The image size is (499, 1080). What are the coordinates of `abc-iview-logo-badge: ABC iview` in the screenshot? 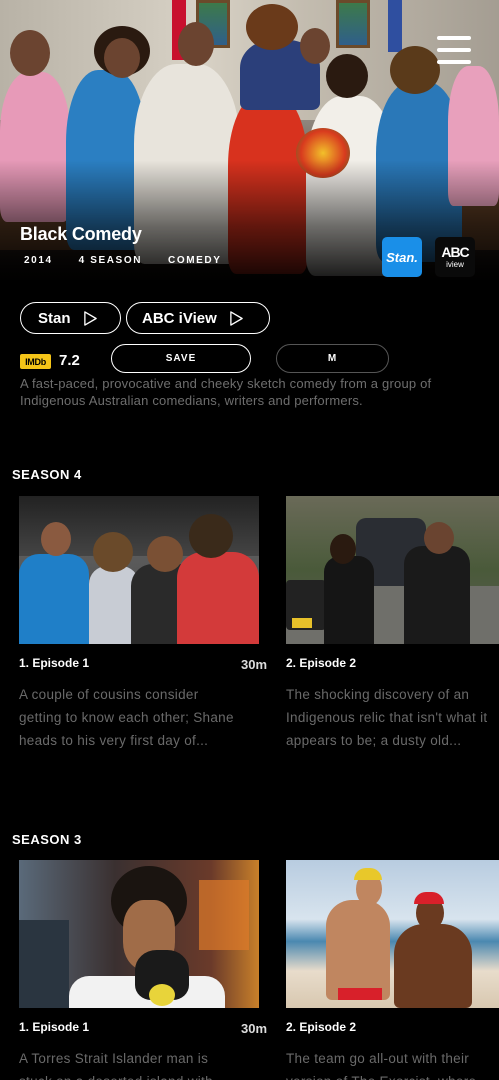 It's located at (455, 257).